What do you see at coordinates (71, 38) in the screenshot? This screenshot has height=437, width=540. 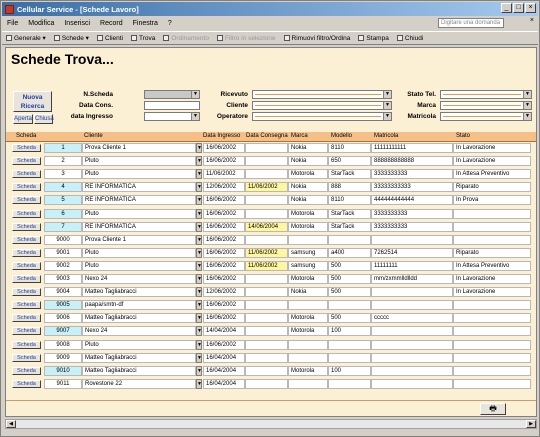 I see `toolbar-item-1: Schede ▾` at bounding box center [71, 38].